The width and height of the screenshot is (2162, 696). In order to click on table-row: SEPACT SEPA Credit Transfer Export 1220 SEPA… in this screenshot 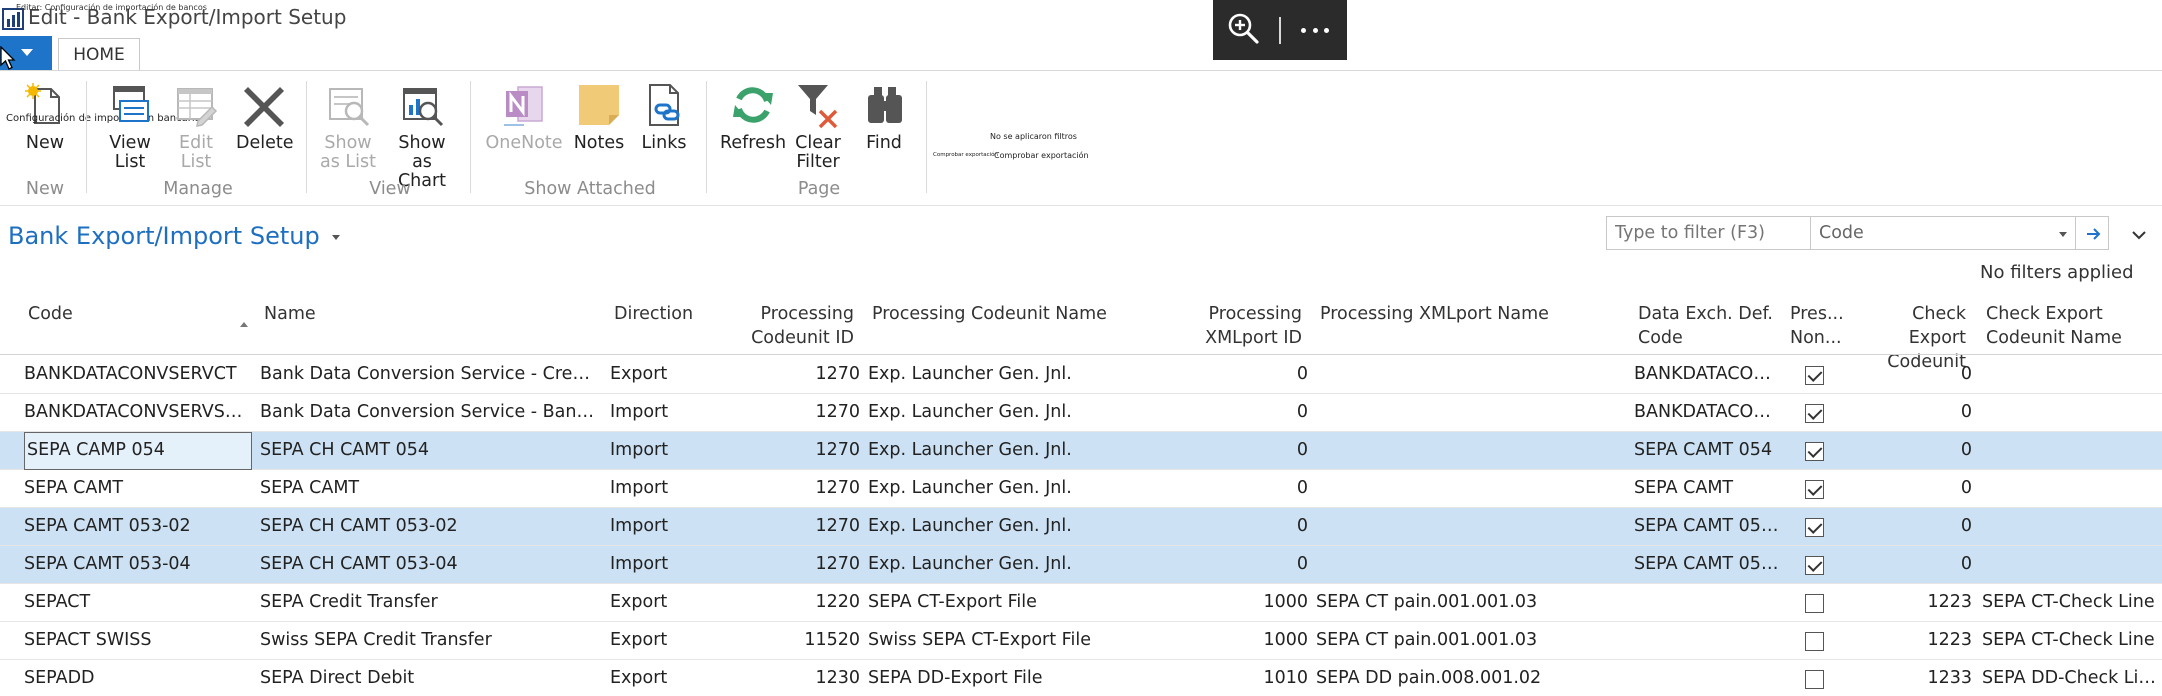, I will do `click(1081, 603)`.